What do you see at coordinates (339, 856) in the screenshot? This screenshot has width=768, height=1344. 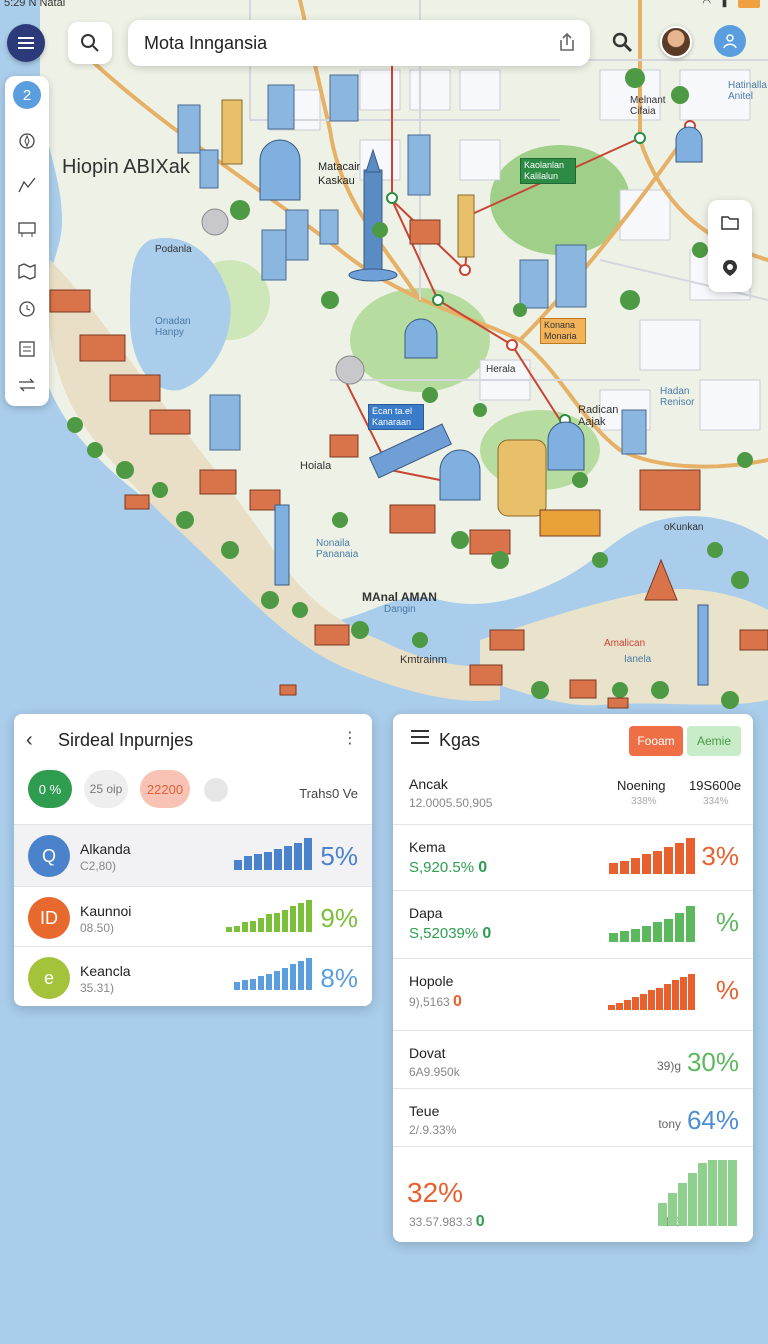 I see `row-percent: 5%` at bounding box center [339, 856].